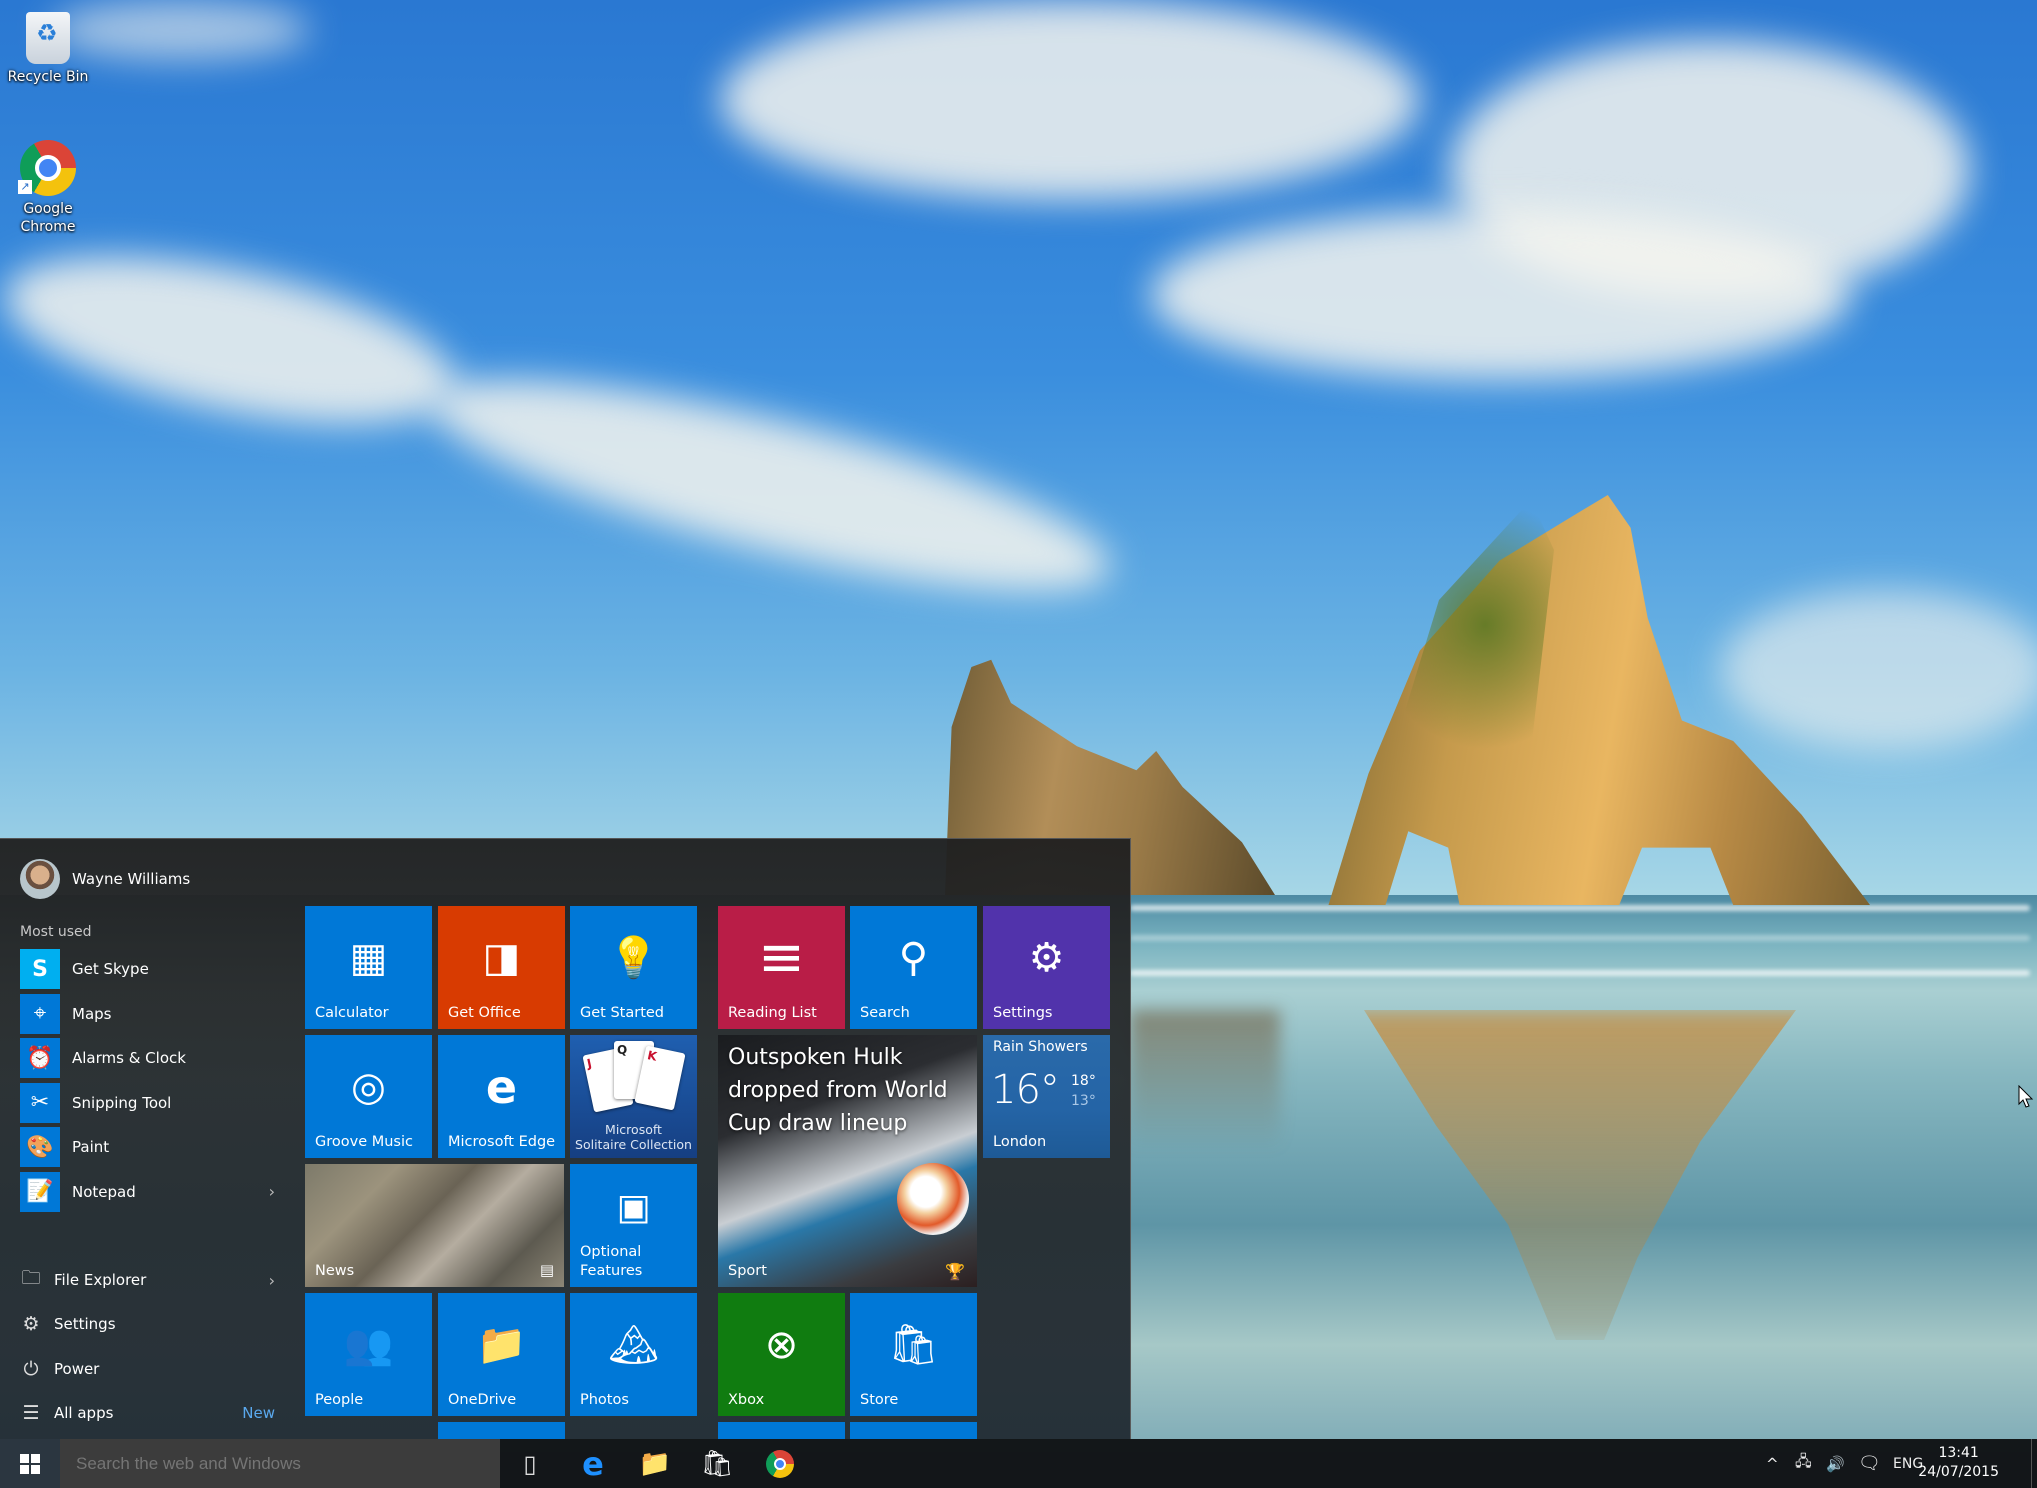  What do you see at coordinates (604, 1400) in the screenshot?
I see `tile-label: Photos` at bounding box center [604, 1400].